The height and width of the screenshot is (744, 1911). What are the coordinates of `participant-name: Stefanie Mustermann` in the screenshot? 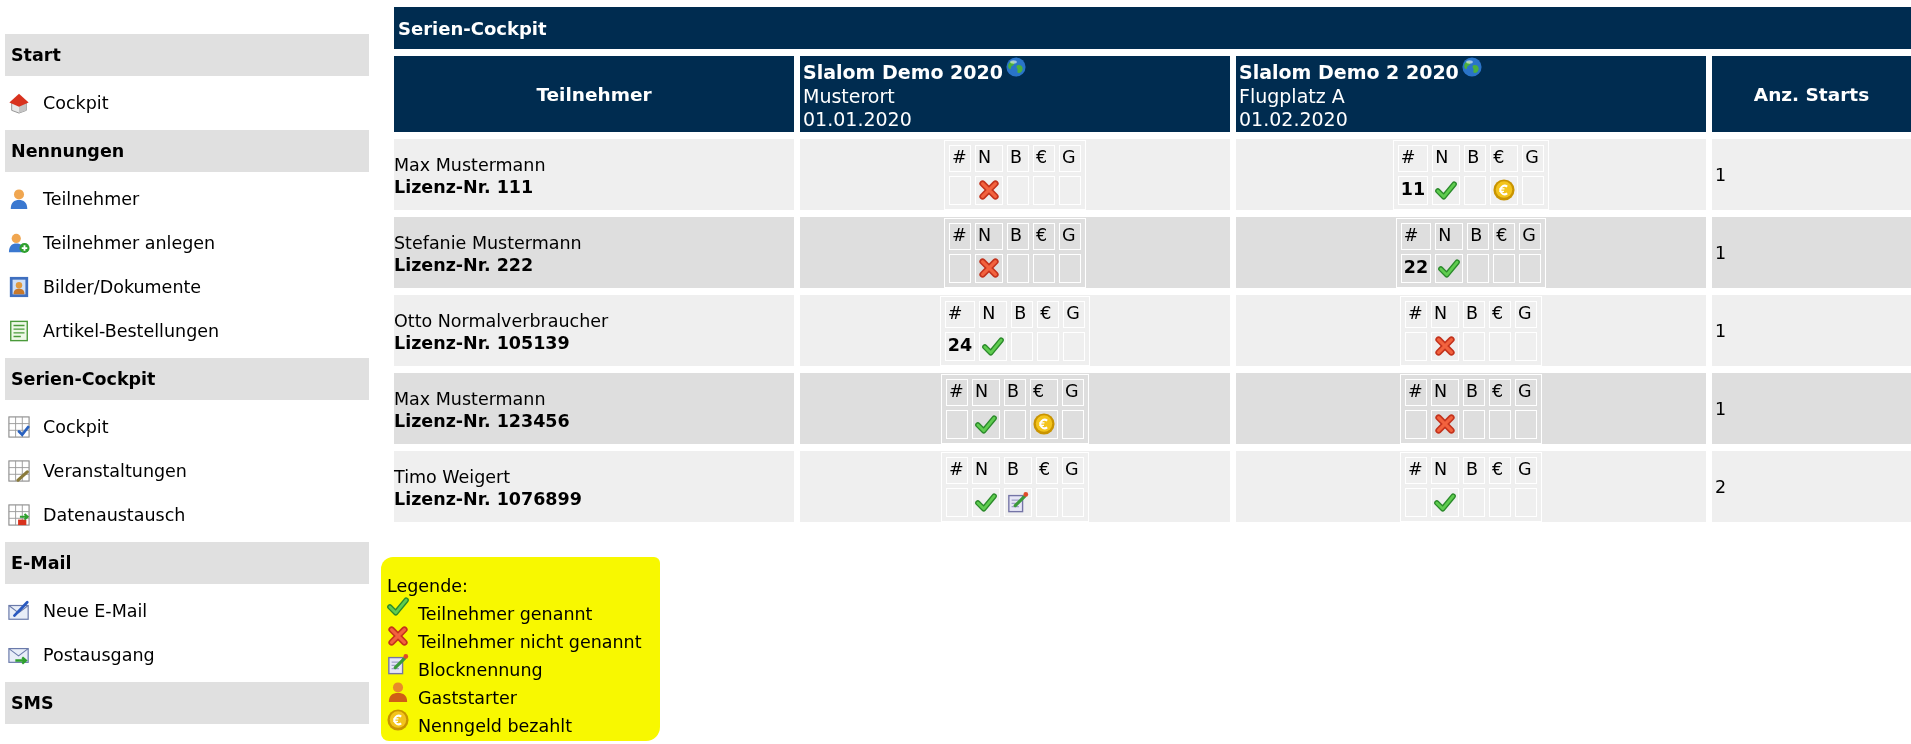 It's located at (488, 242).